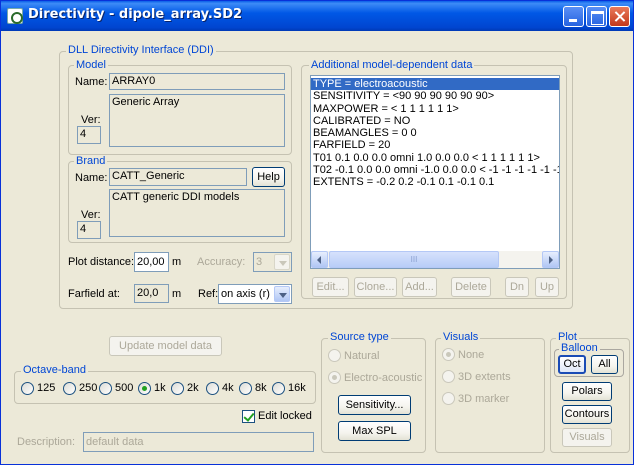  Describe the element at coordinates (285, 416) in the screenshot. I see `edit-locked-label: Edit locked` at that location.